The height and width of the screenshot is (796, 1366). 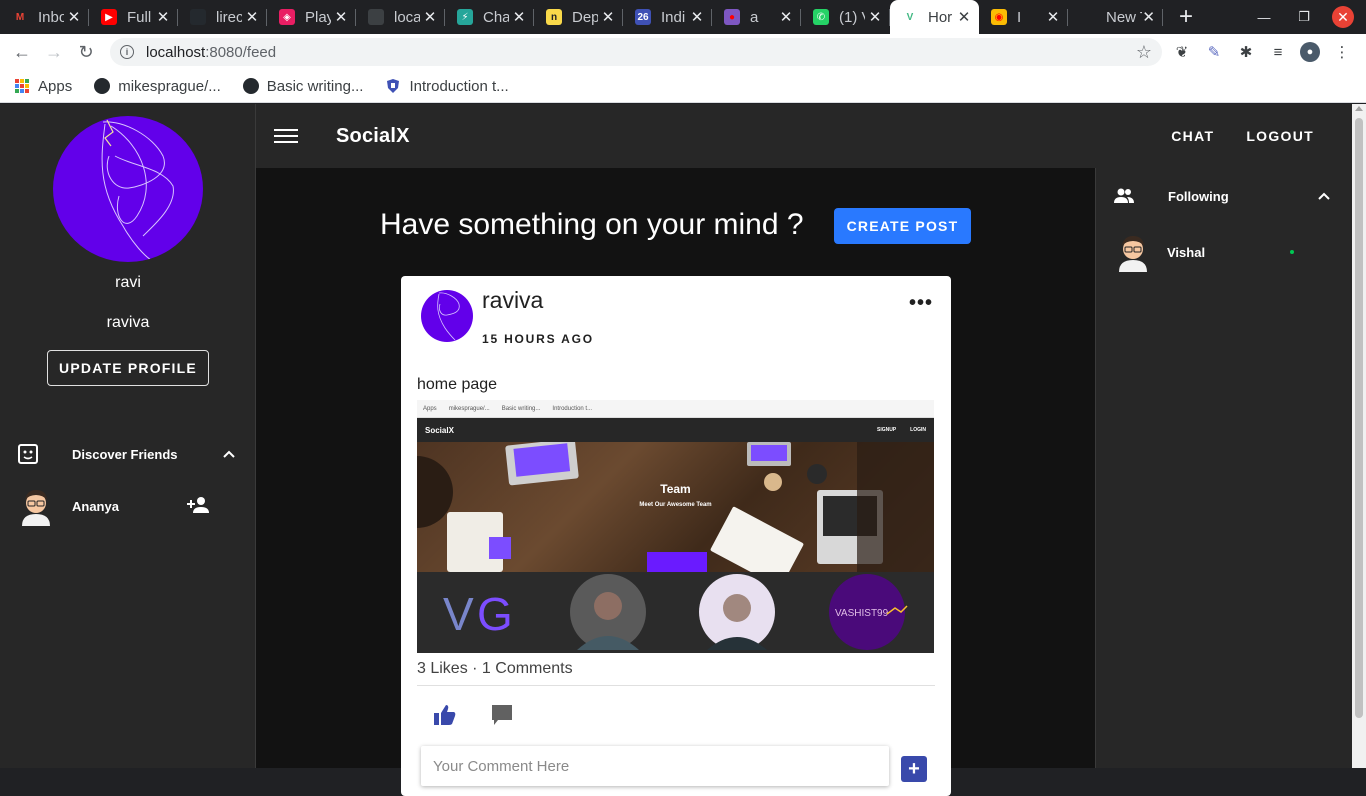 I want to click on post-prompt: Have something on your mind ?, so click(x=592, y=224).